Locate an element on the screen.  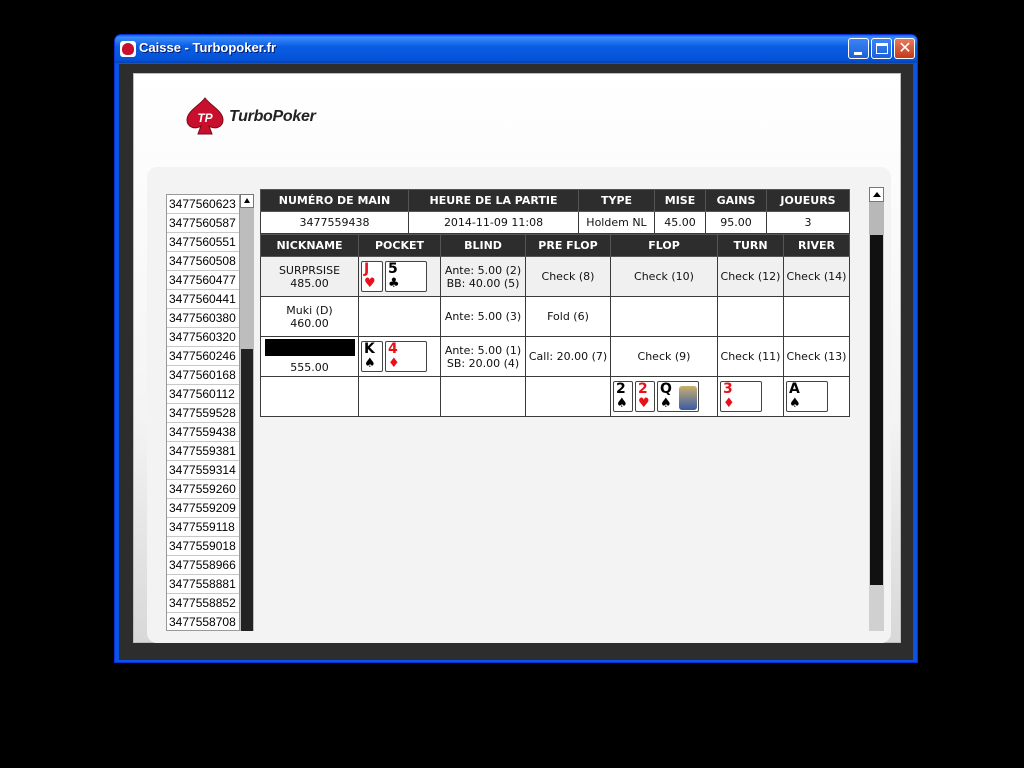
playing-card: 2 ♥ is located at coordinates (645, 396).